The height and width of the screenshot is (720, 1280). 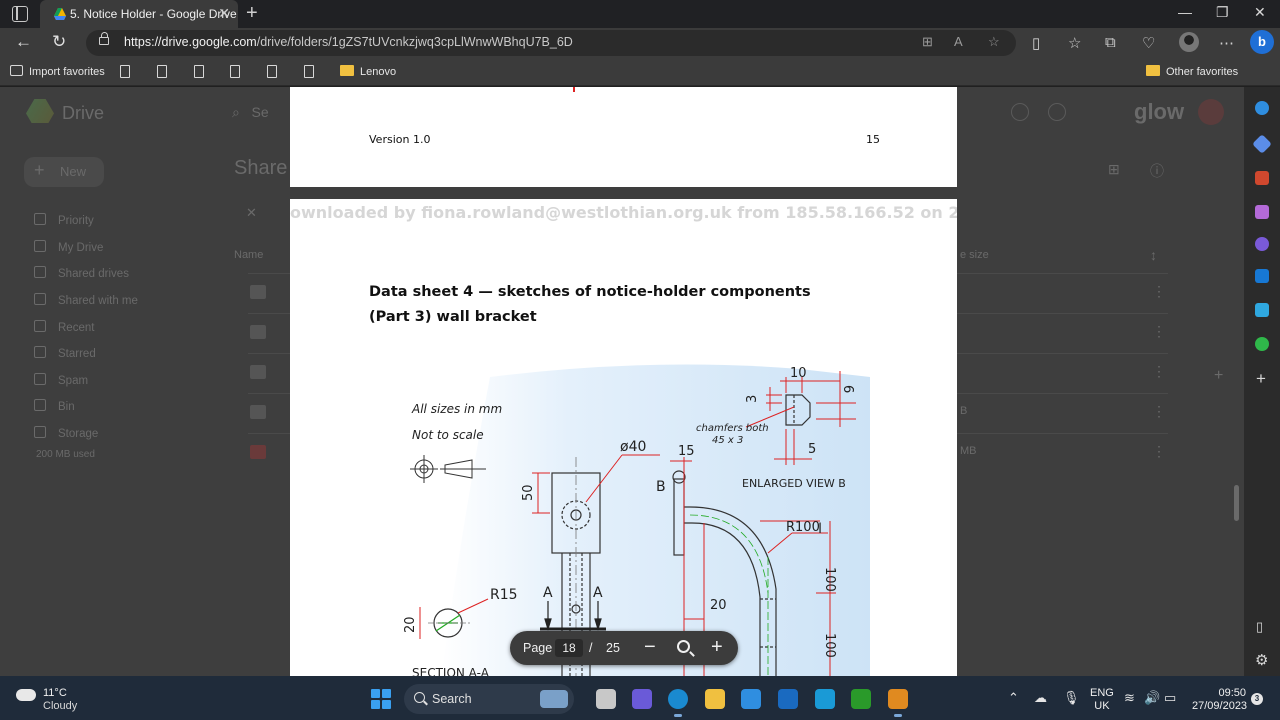 What do you see at coordinates (452, 699) in the screenshot?
I see `search-label: Search` at bounding box center [452, 699].